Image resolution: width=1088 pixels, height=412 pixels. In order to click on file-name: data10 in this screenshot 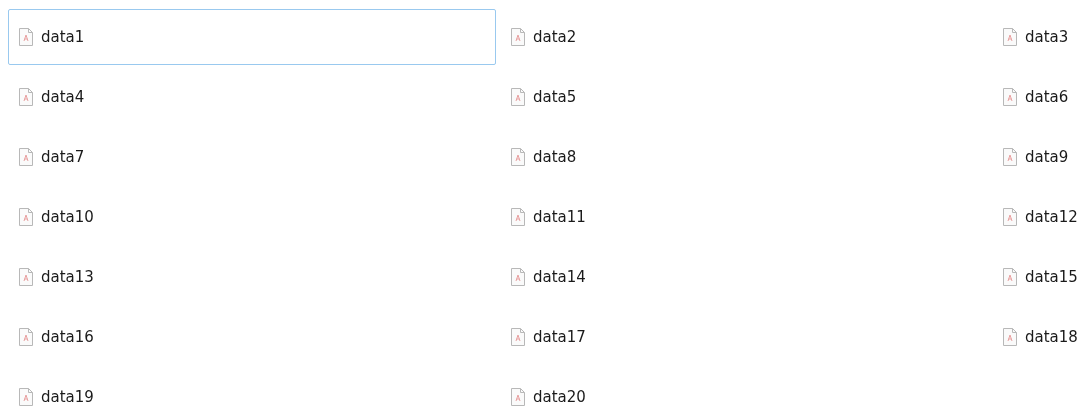, I will do `click(67, 217)`.